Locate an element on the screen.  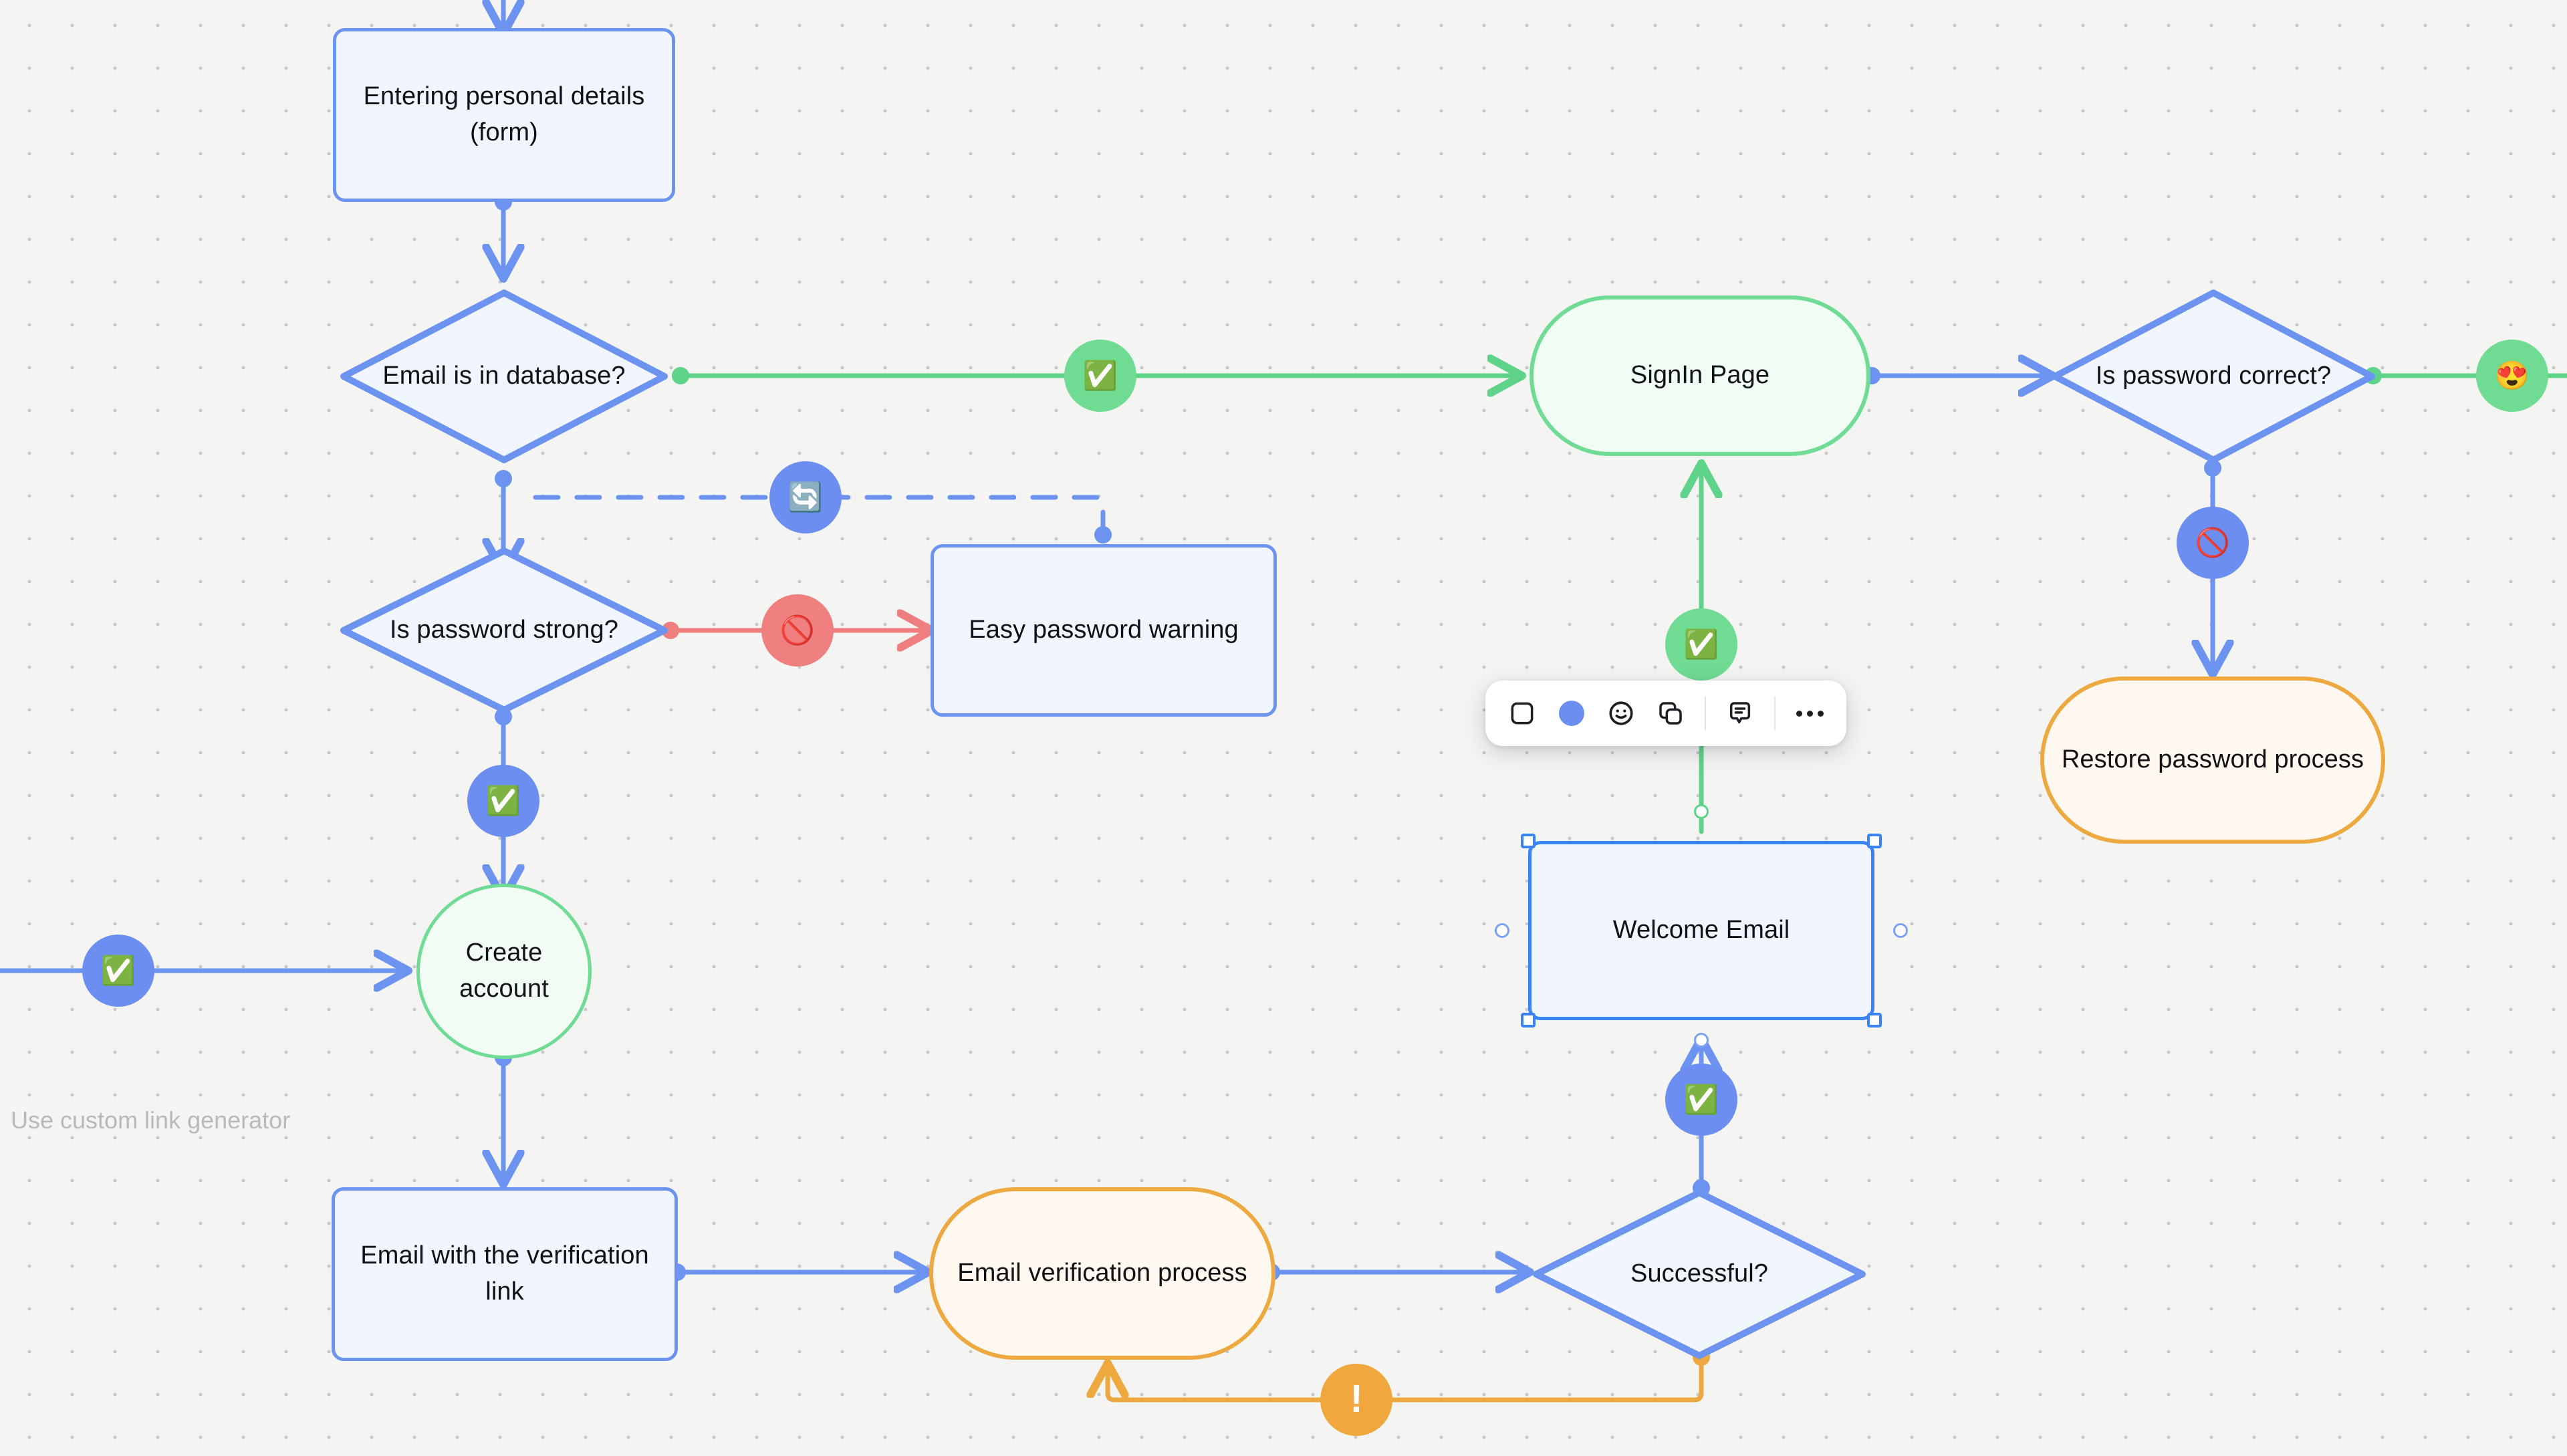
more-horizontal-icon is located at coordinates (1810, 713).